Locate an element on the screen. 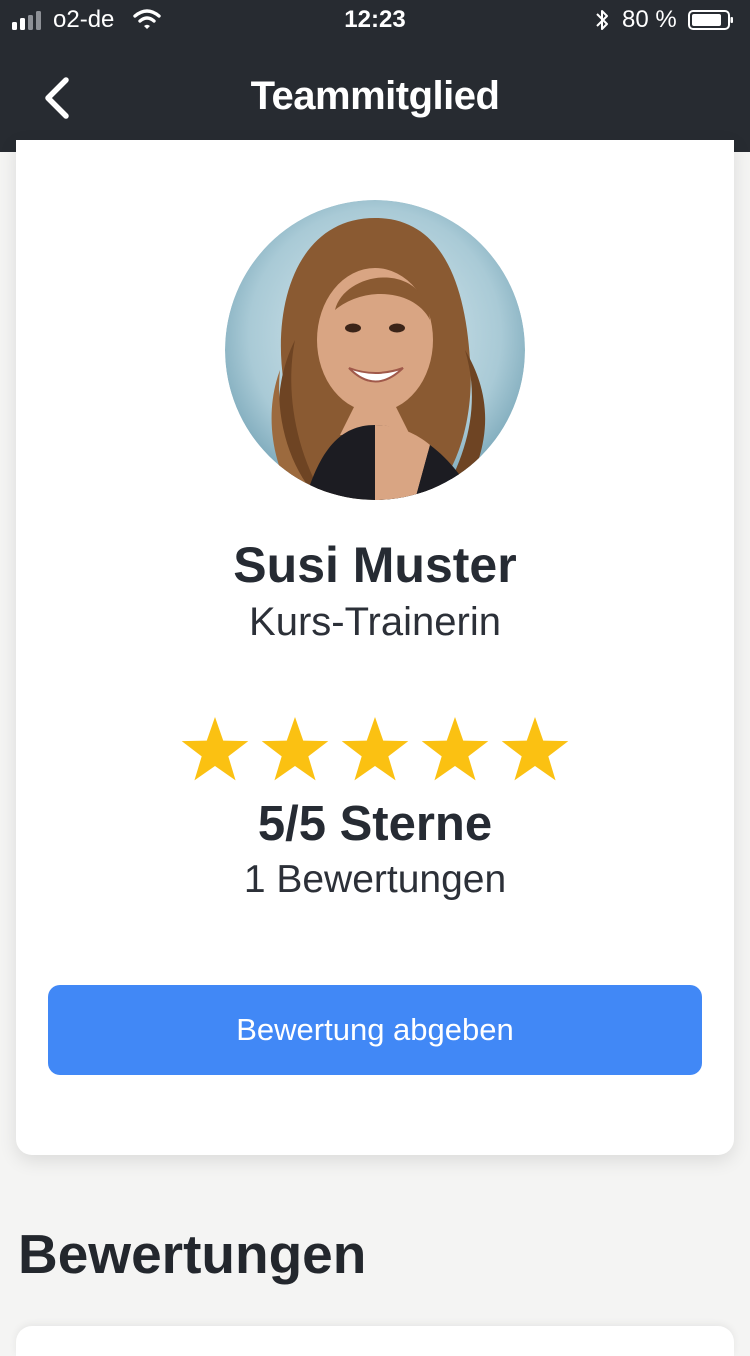  avatar is located at coordinates (375, 350).